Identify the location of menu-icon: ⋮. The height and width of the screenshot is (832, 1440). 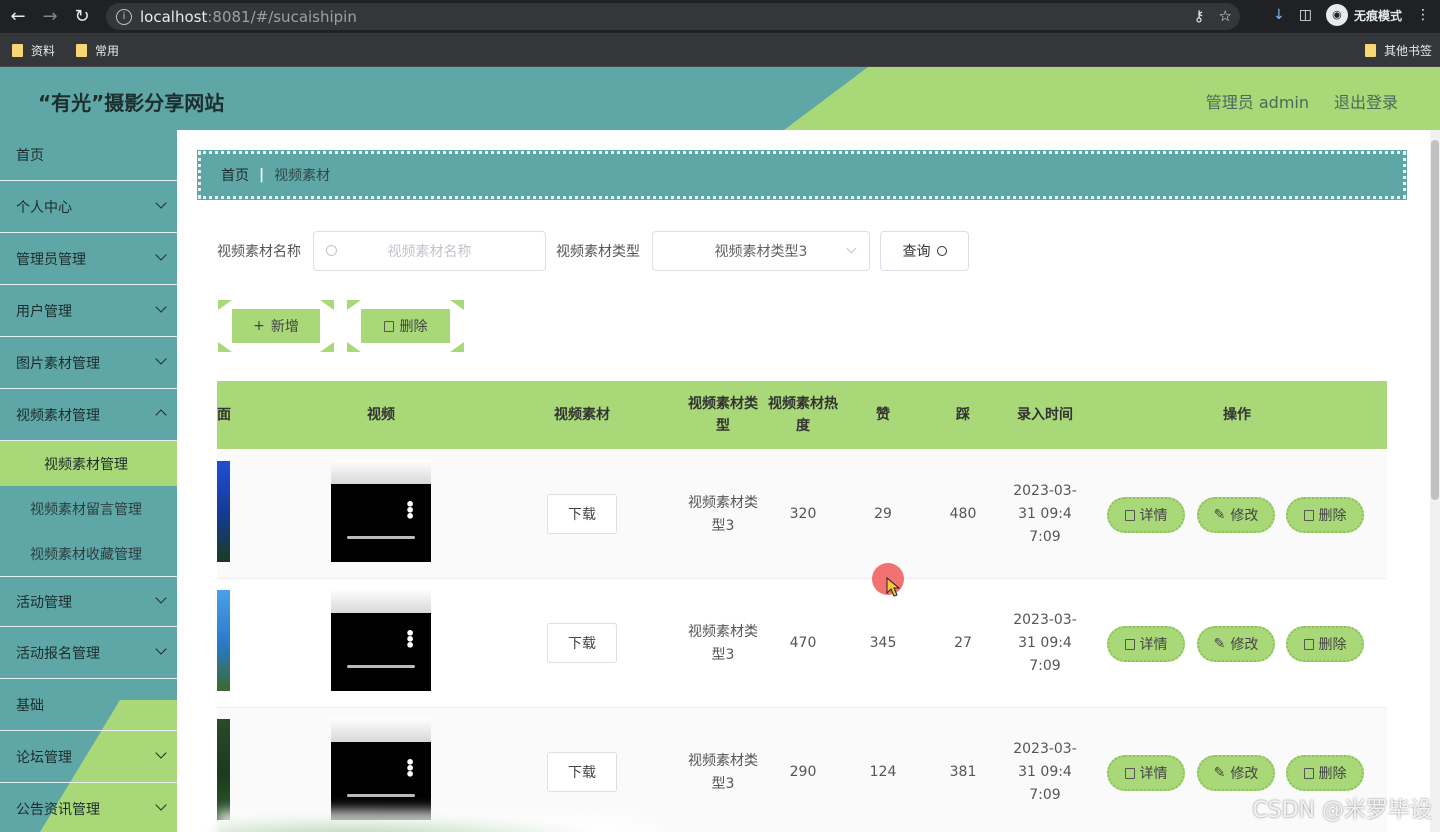
(1423, 15).